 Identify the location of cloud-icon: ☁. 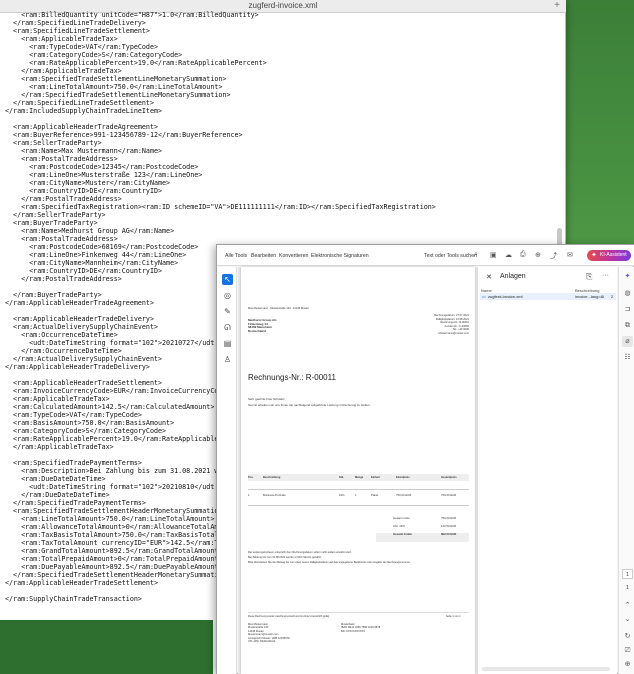
(508, 255).